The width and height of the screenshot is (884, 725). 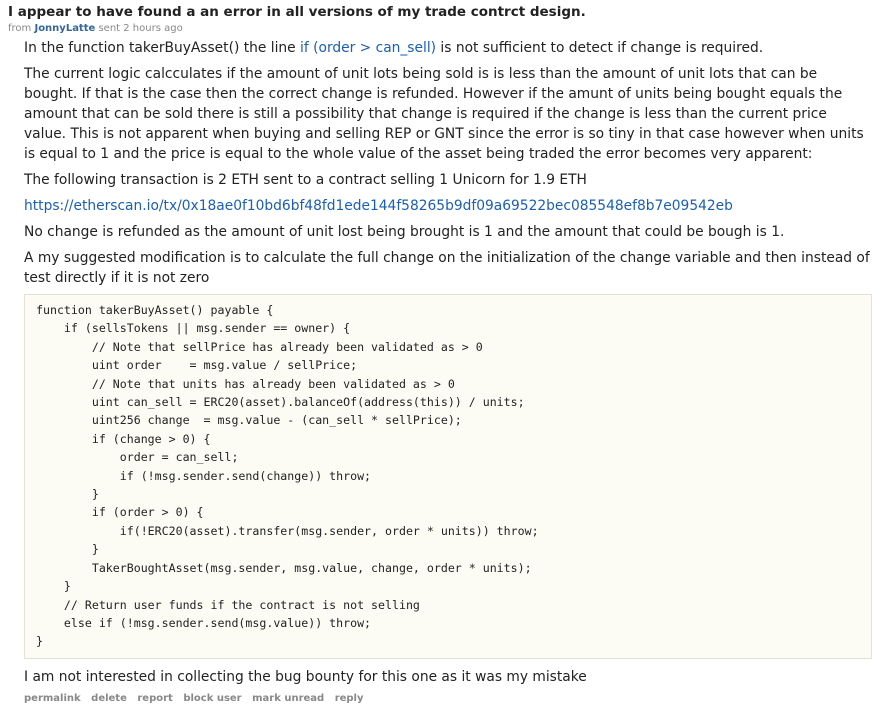 I want to click on block-user-button: block user, so click(x=212, y=698).